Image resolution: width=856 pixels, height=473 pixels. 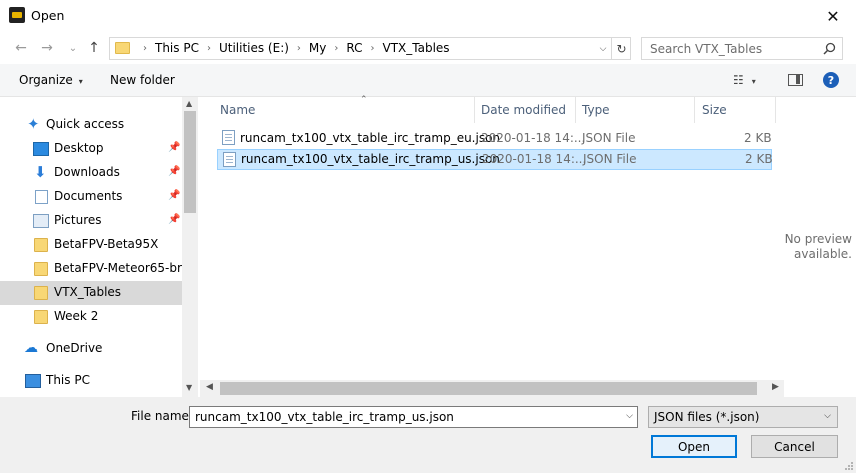 I want to click on sidebar-item-documents: Documents 📌, so click(x=91, y=197).